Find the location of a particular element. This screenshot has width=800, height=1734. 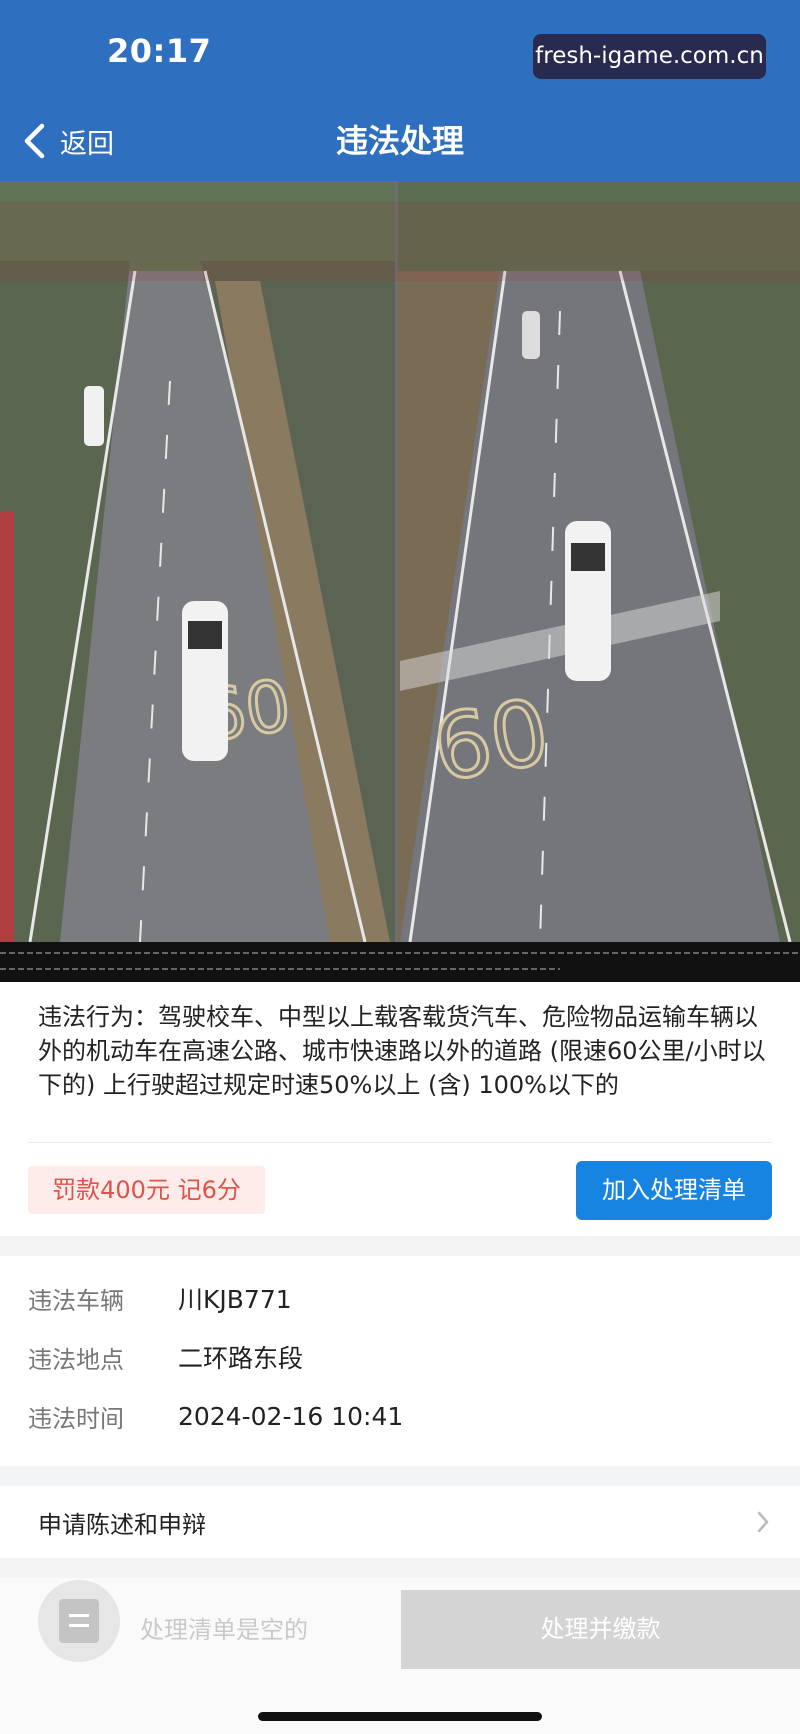

processing-list-button is located at coordinates (79, 1621).